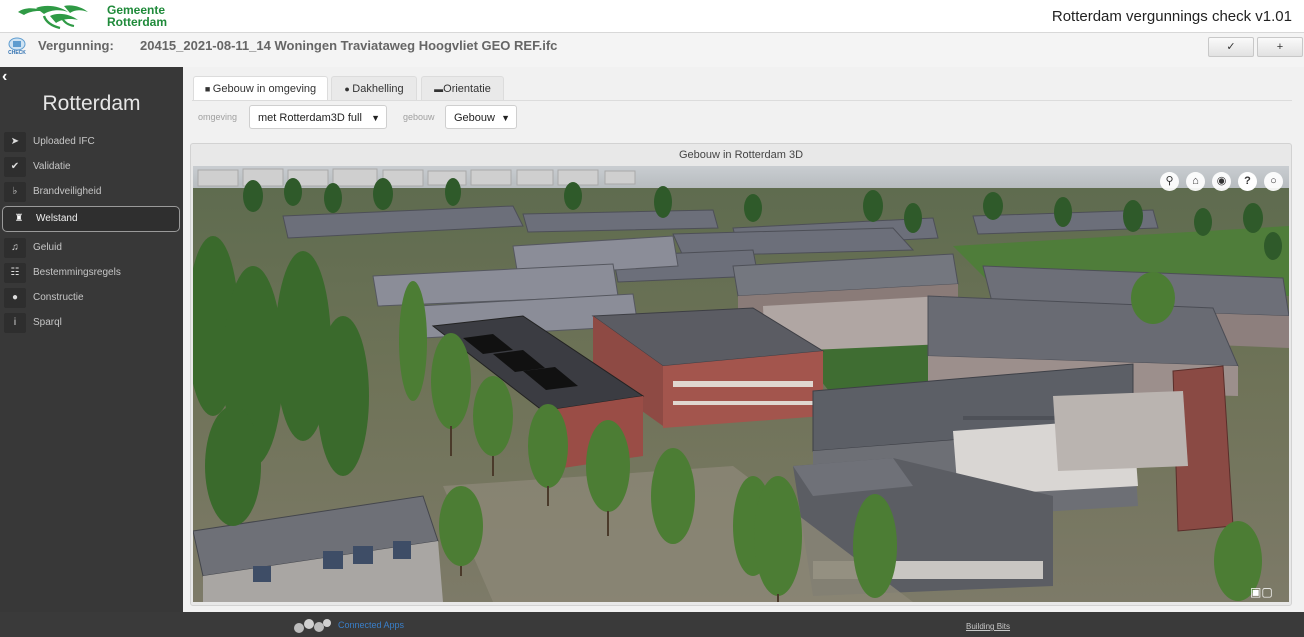 This screenshot has height=637, width=1304. I want to click on tab-label: Dakhelling, so click(378, 89).